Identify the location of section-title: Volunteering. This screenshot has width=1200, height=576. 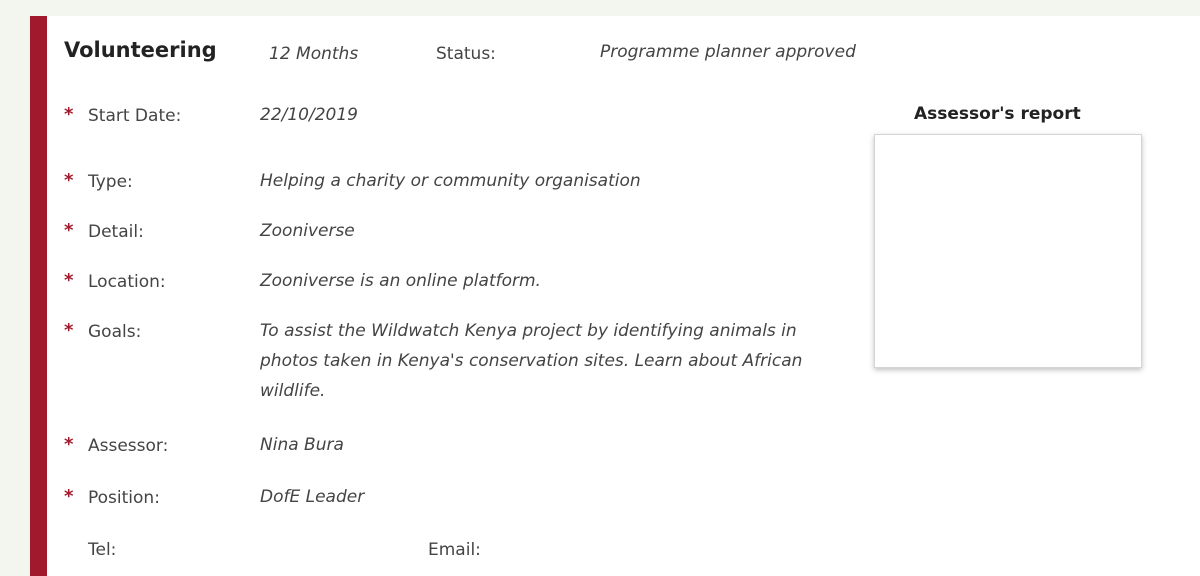
(140, 50).